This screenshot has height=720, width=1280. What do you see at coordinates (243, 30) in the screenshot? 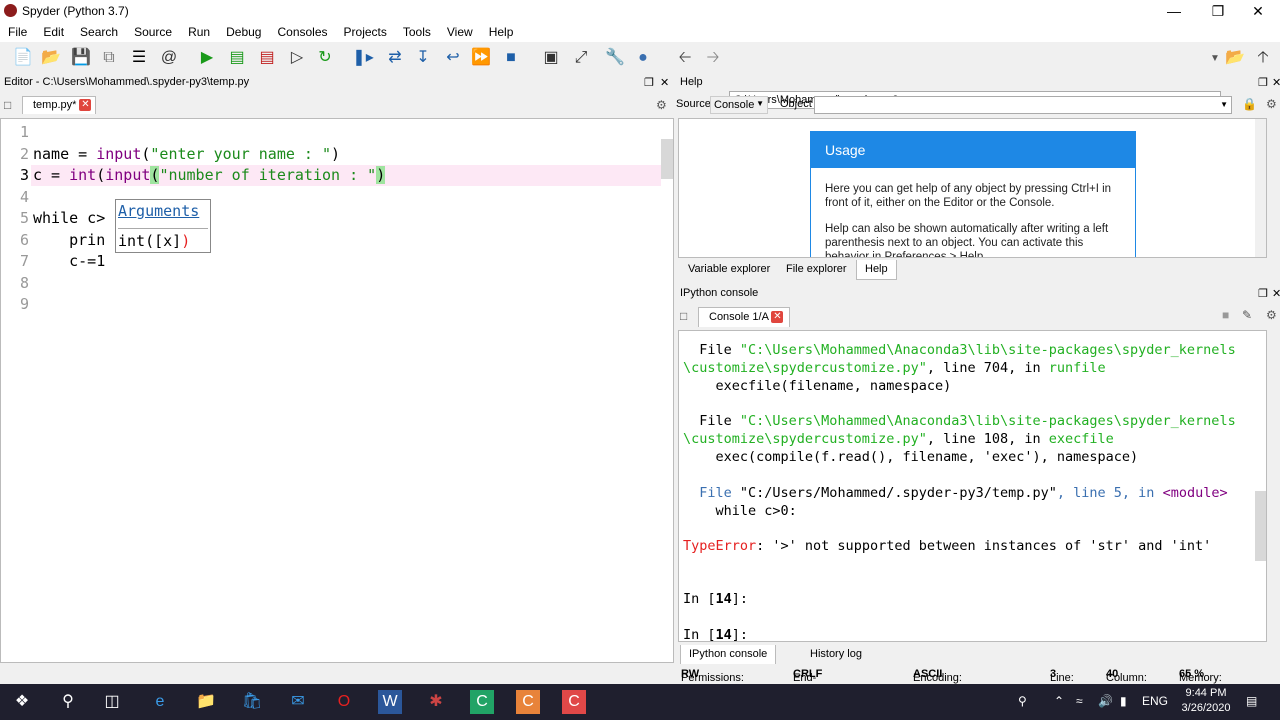
I see `menu-debug: Debug` at bounding box center [243, 30].